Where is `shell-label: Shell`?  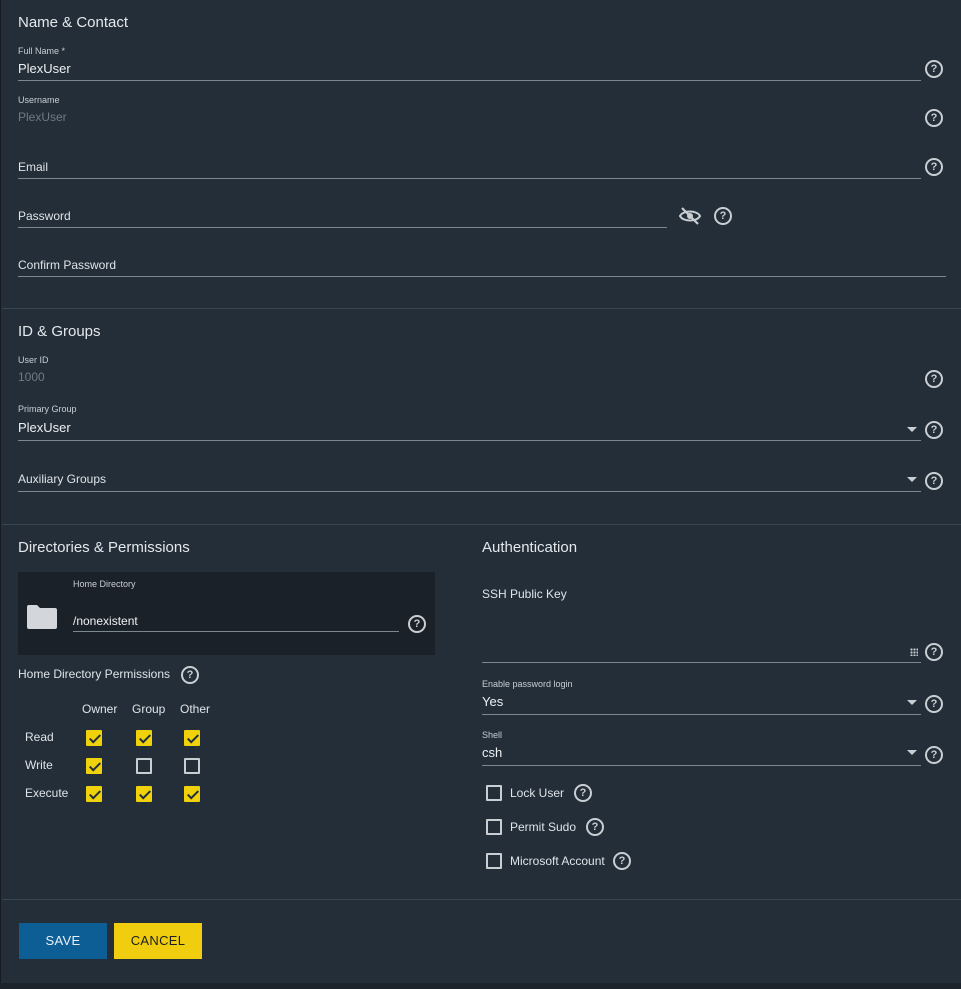
shell-label: Shell is located at coordinates (492, 735).